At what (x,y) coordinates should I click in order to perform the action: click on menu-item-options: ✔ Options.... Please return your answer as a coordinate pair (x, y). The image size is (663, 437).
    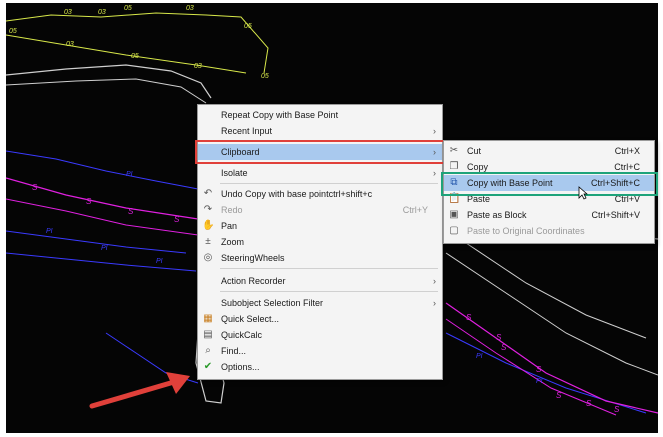
    Looking at the image, I should click on (320, 367).